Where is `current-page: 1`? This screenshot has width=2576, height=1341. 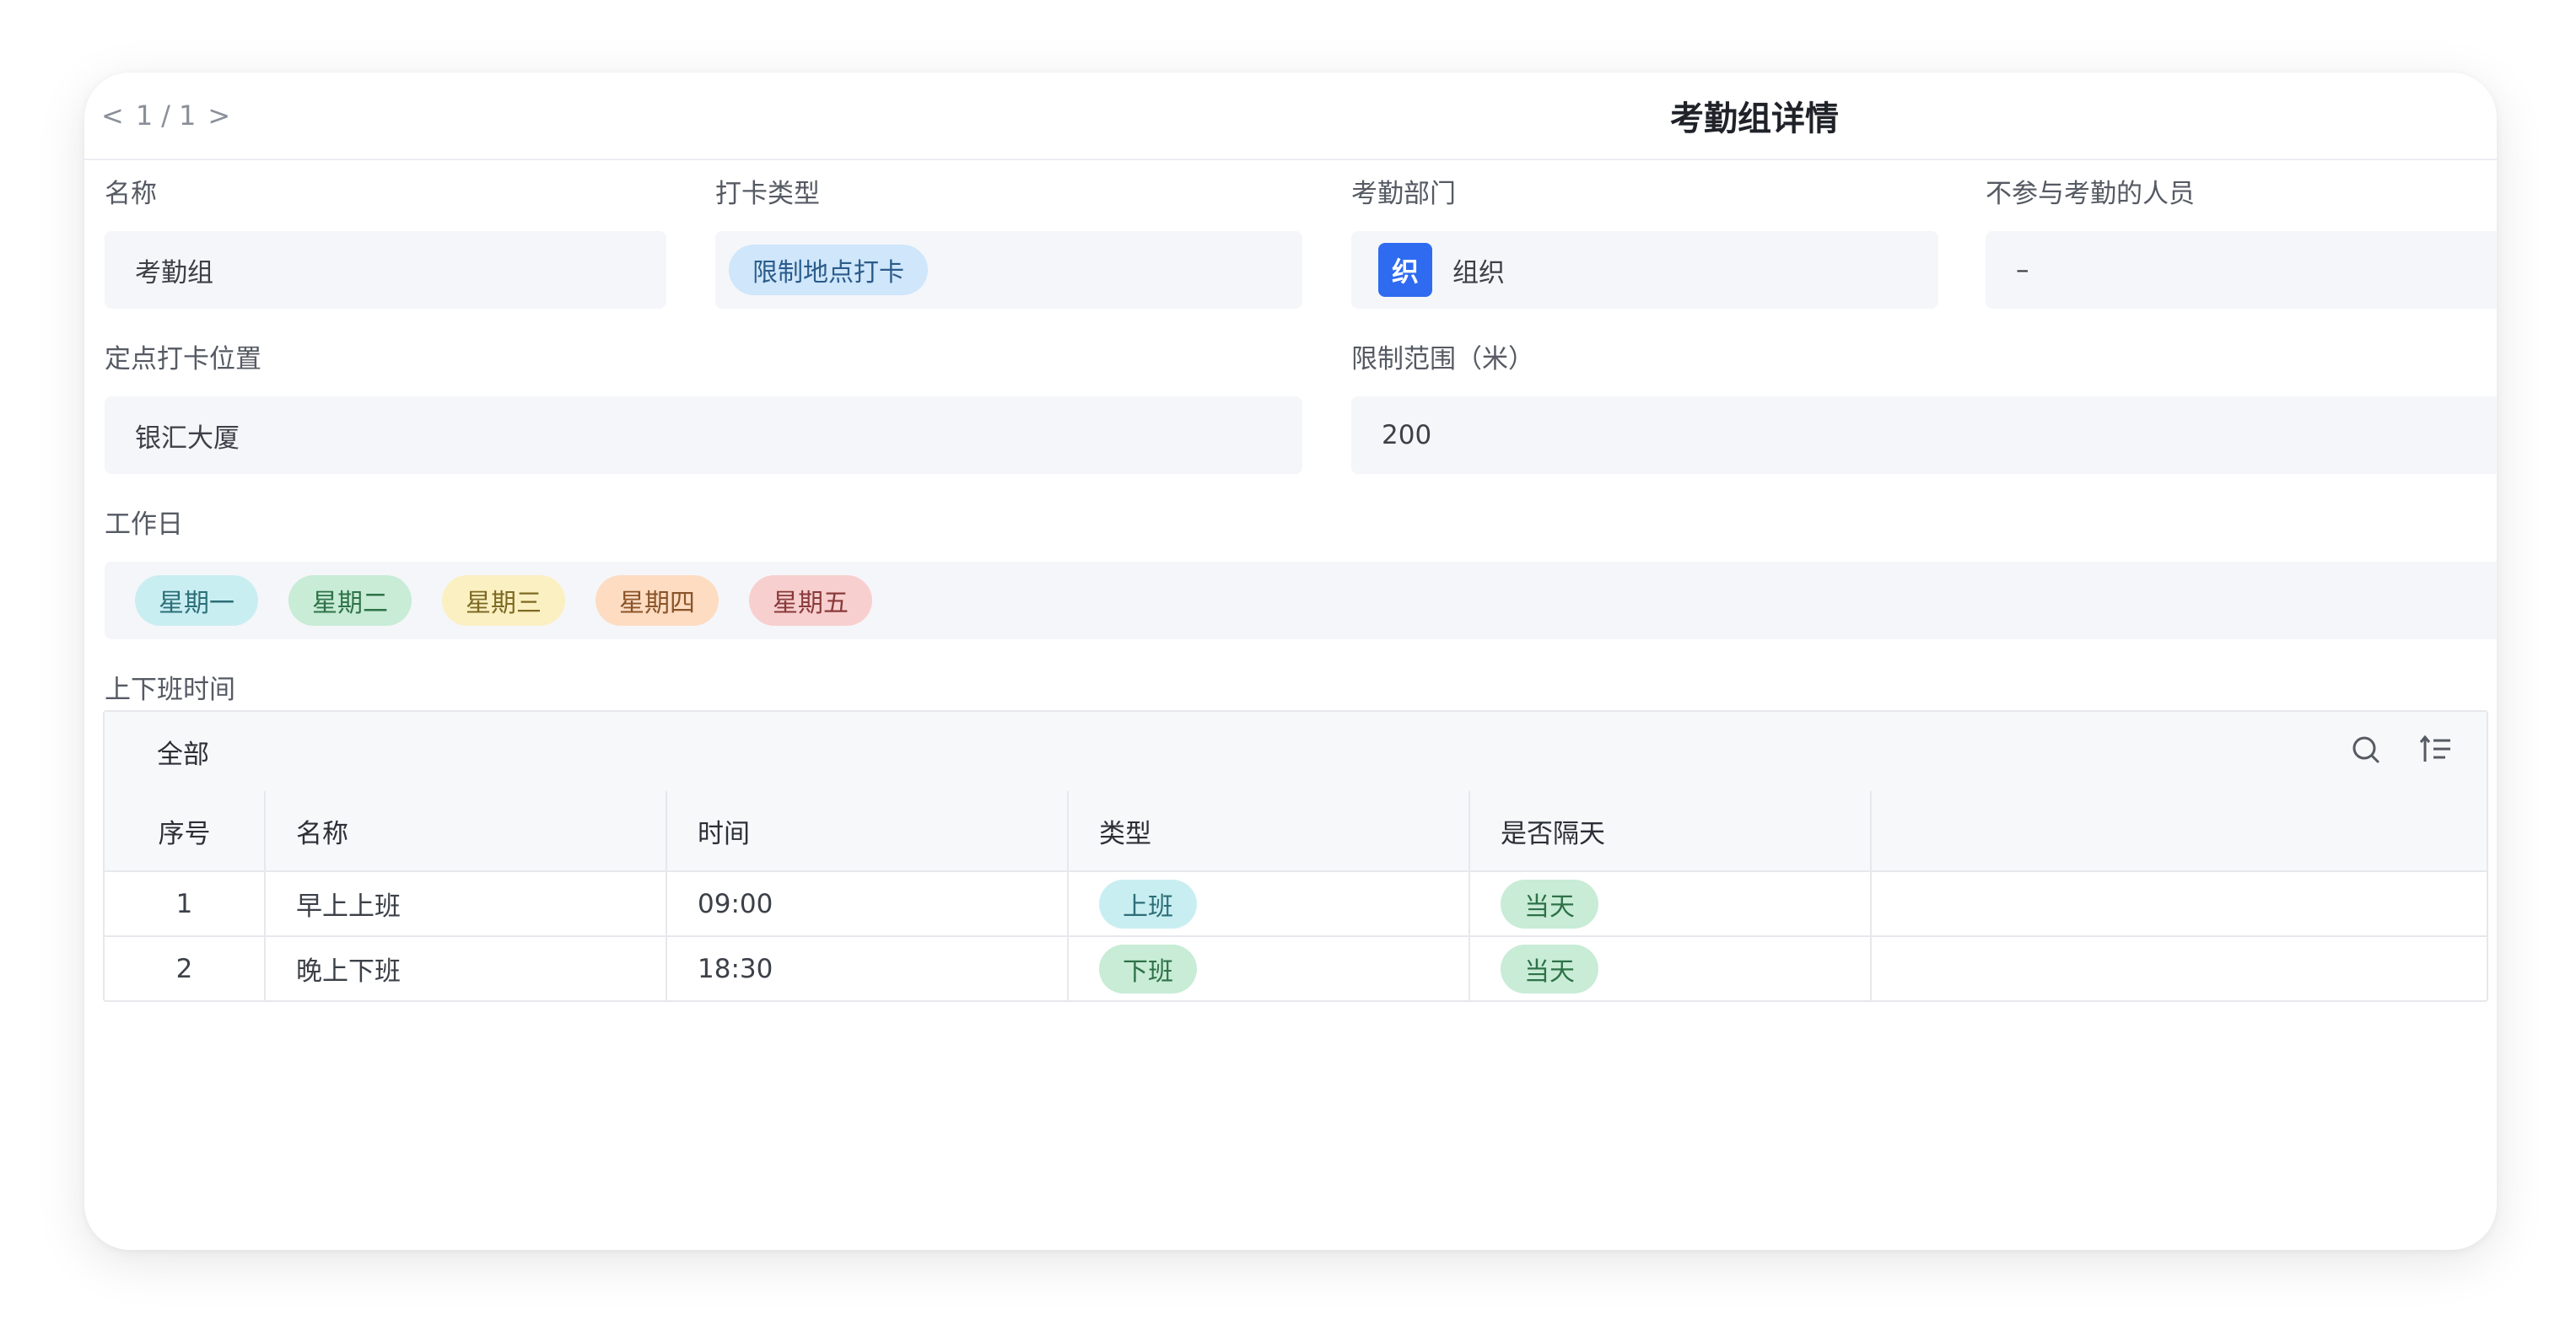
current-page: 1 is located at coordinates (144, 116).